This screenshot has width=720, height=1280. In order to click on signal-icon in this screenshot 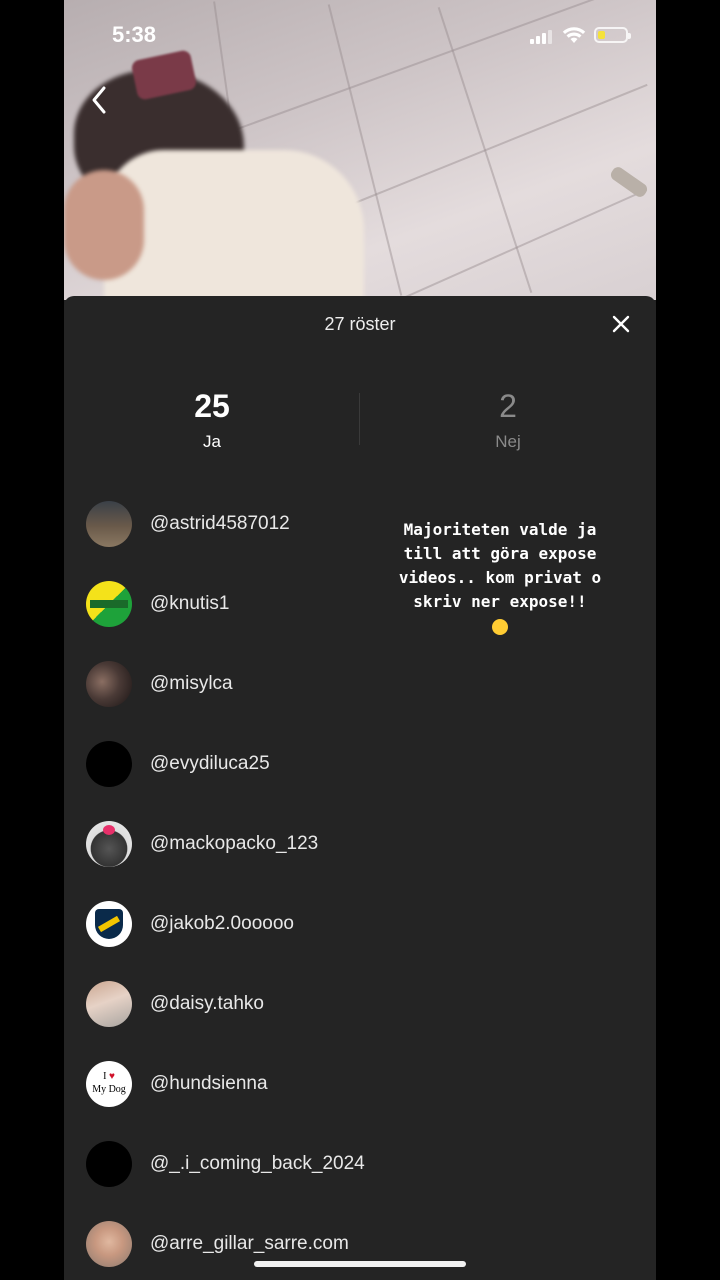, I will do `click(541, 37)`.